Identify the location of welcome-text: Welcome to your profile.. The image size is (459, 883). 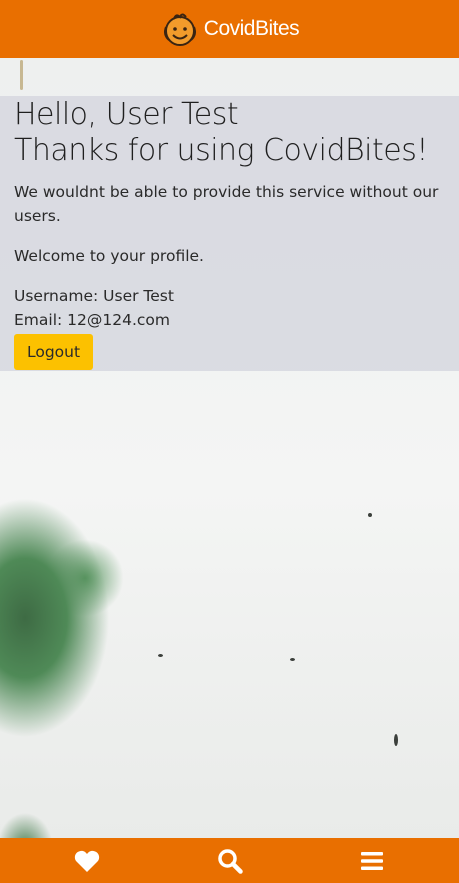
(109, 256).